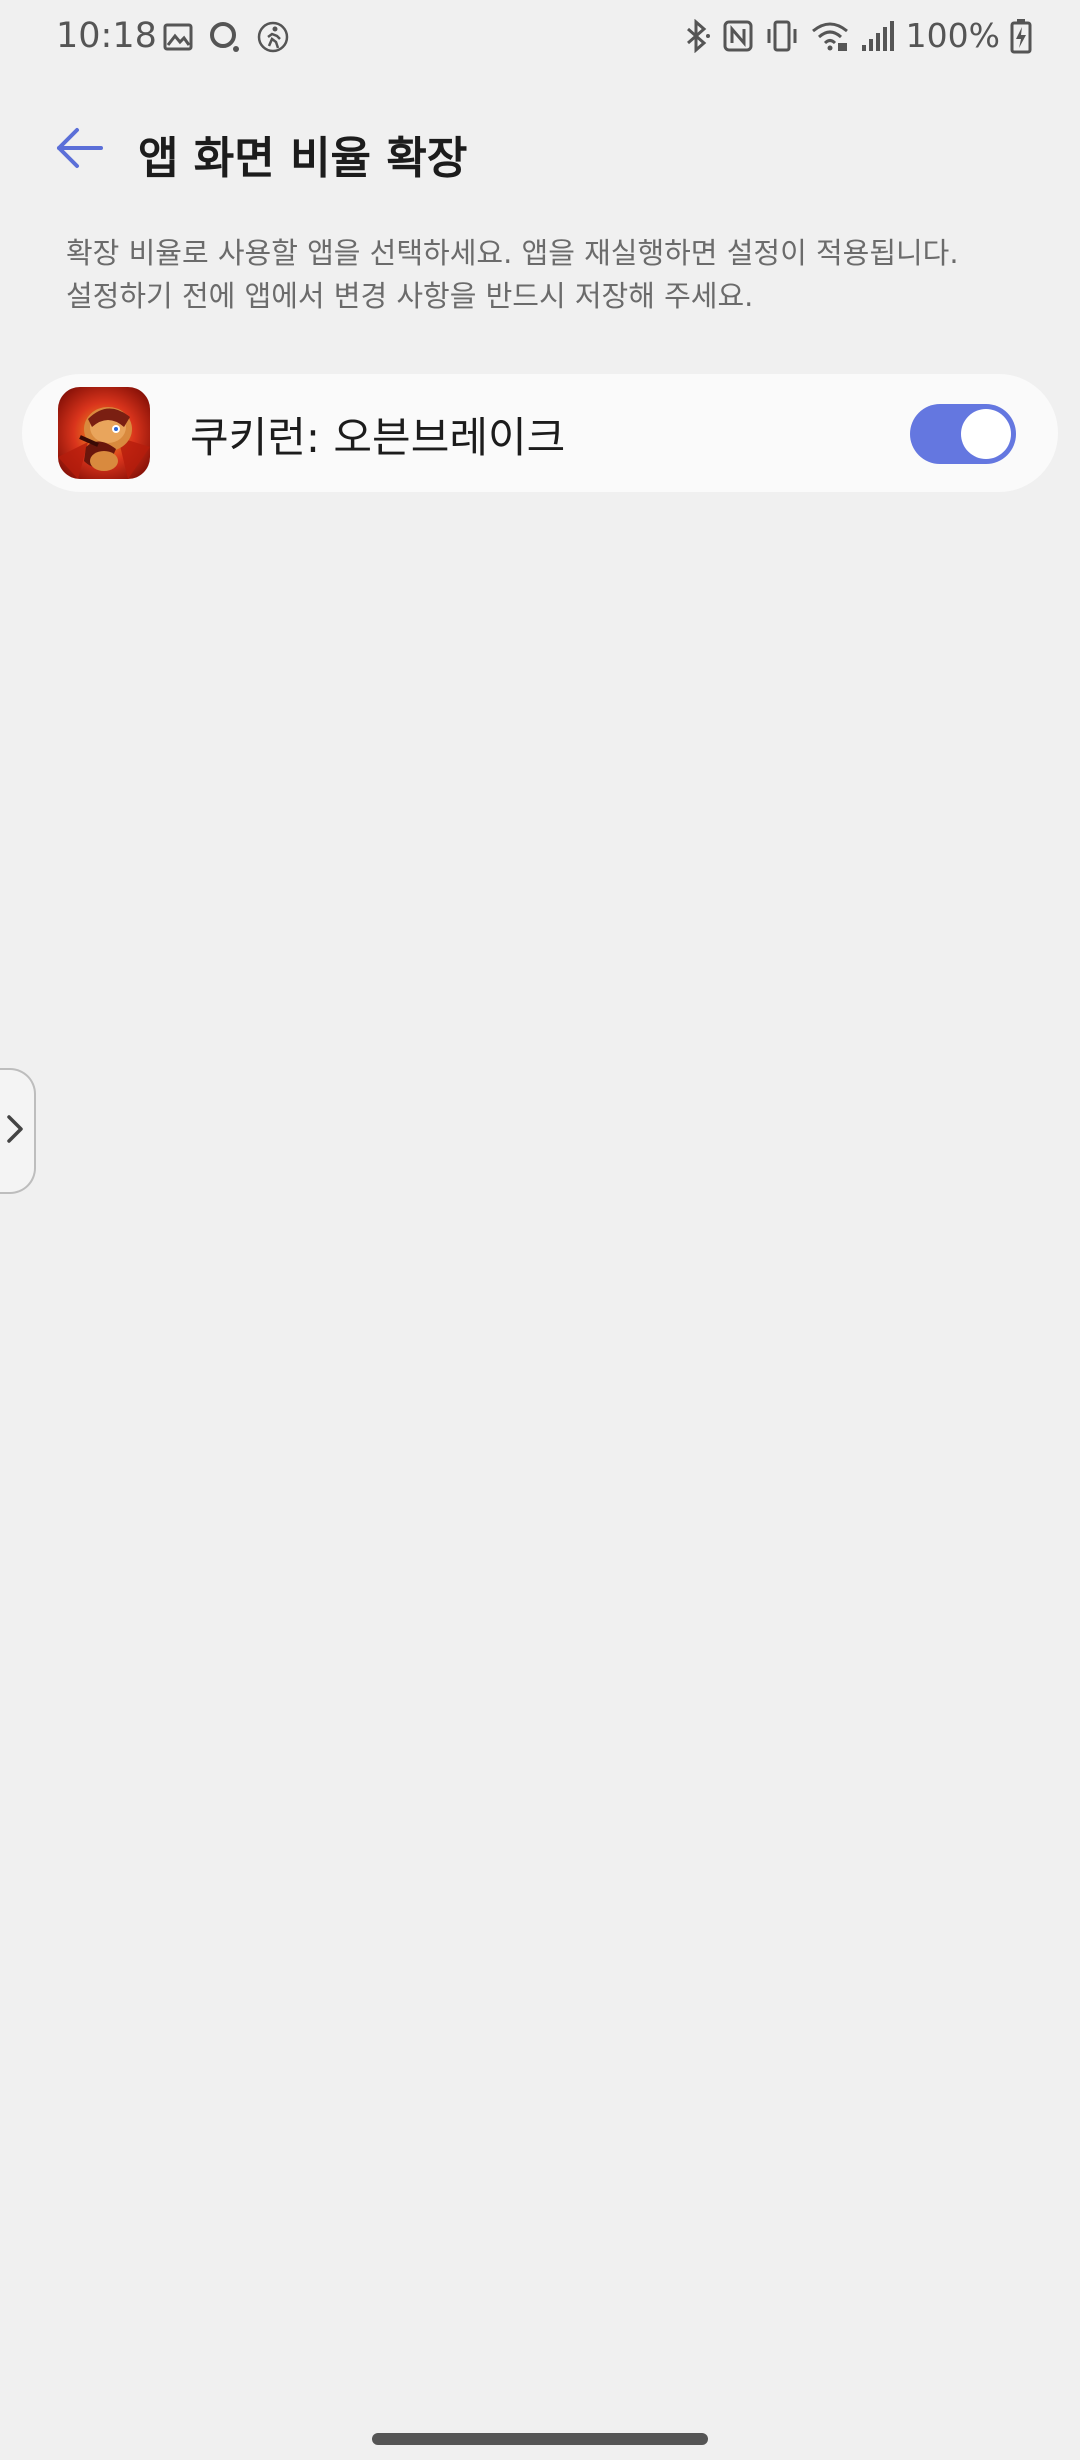  I want to click on search-circle-icon, so click(225, 37).